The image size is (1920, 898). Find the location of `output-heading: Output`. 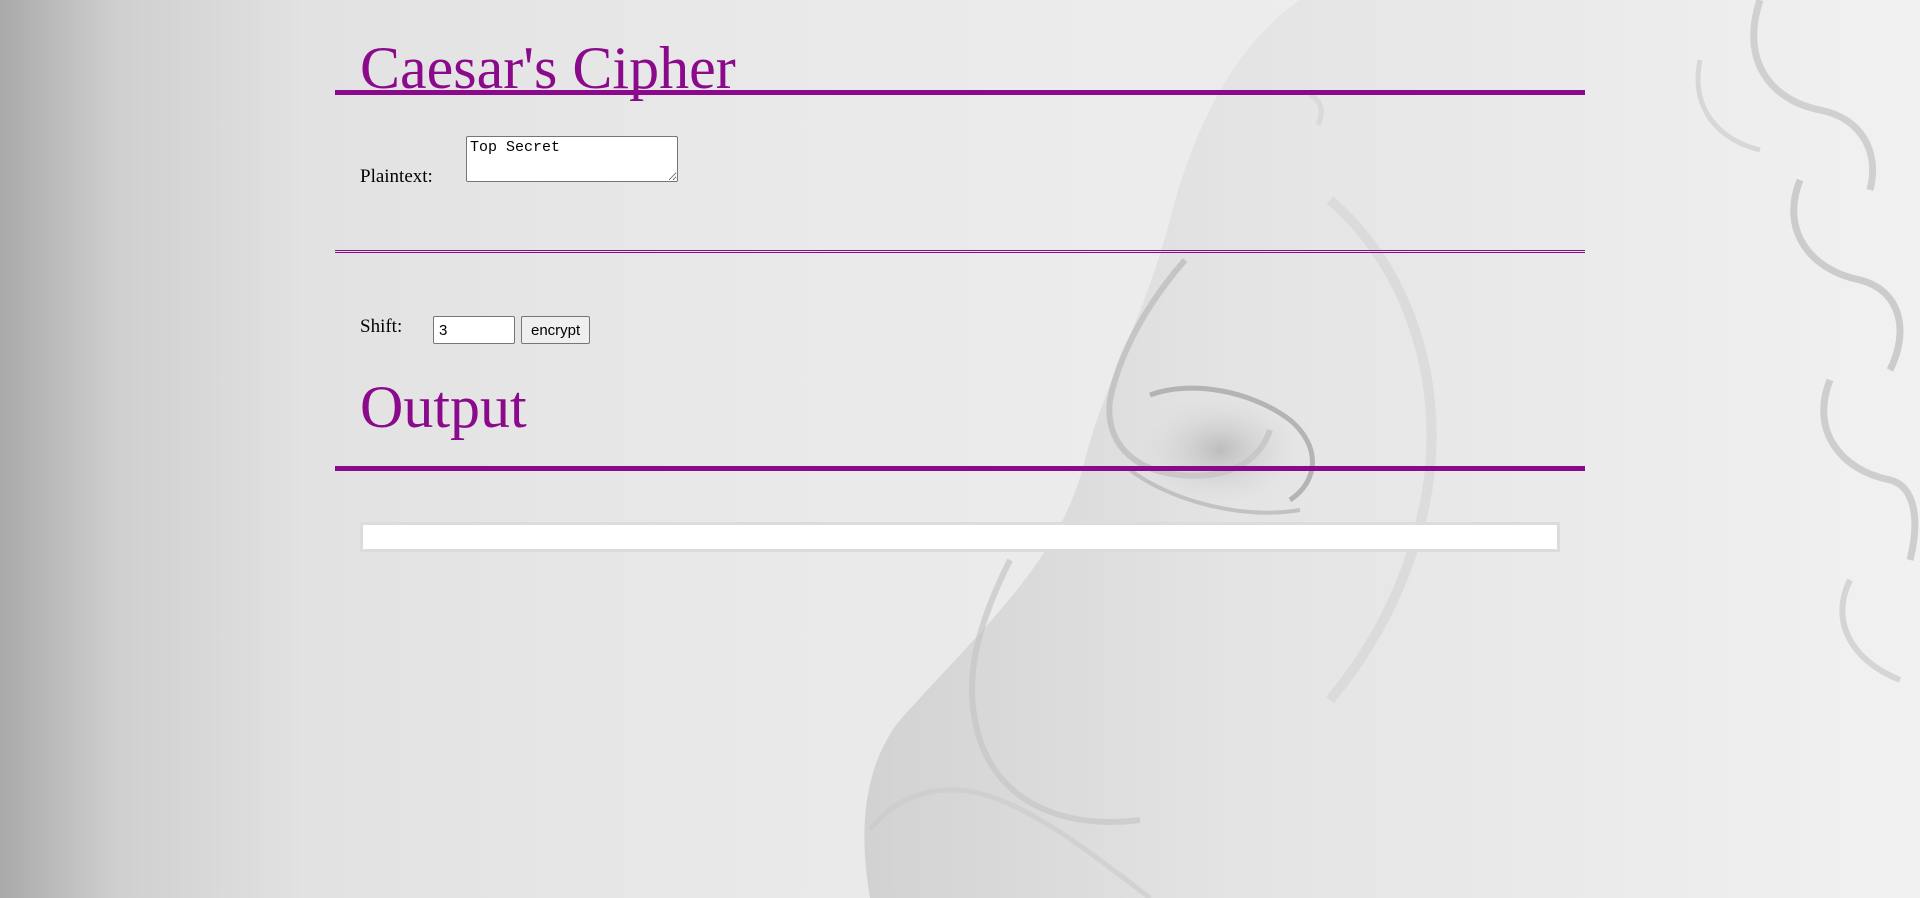

output-heading: Output is located at coordinates (443, 407).